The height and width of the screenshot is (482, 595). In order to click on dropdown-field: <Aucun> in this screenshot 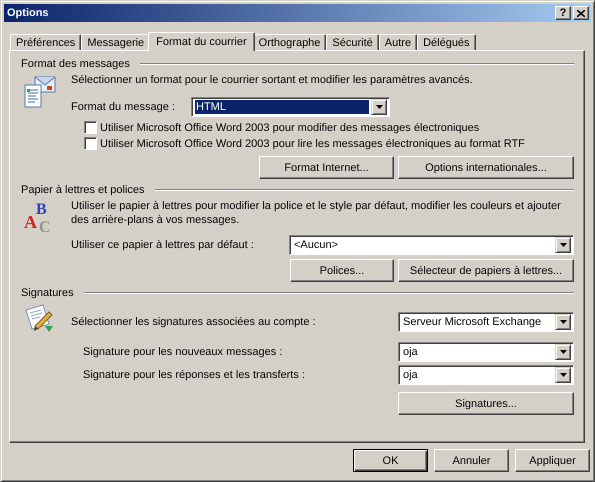, I will do `click(431, 245)`.